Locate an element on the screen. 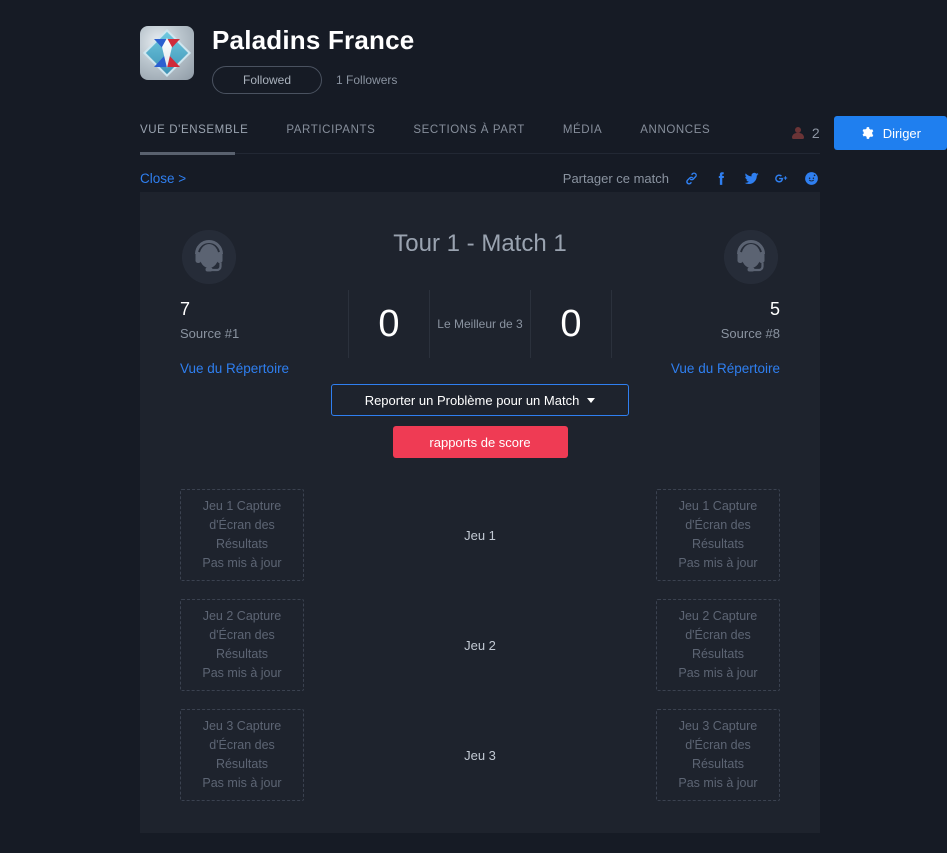 Image resolution: width=947 pixels, height=853 pixels. participants-count: 2 is located at coordinates (815, 133).